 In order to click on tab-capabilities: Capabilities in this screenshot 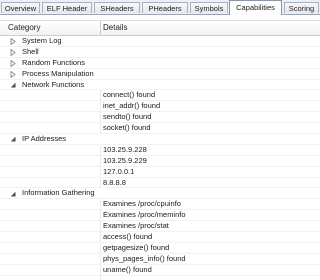, I will do `click(255, 7)`.